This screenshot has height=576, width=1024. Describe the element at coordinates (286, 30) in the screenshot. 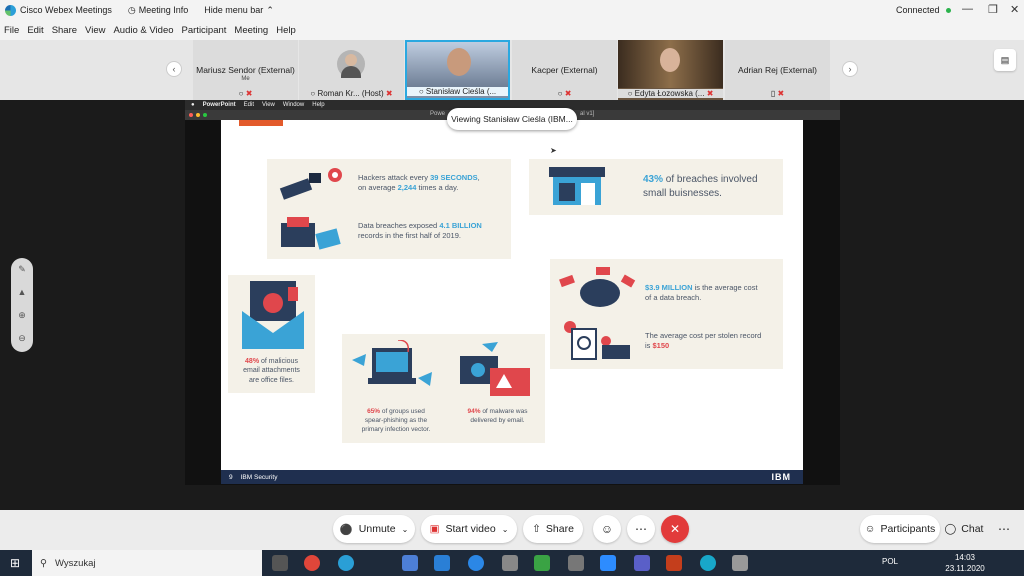

I see `menu-help: Help` at that location.